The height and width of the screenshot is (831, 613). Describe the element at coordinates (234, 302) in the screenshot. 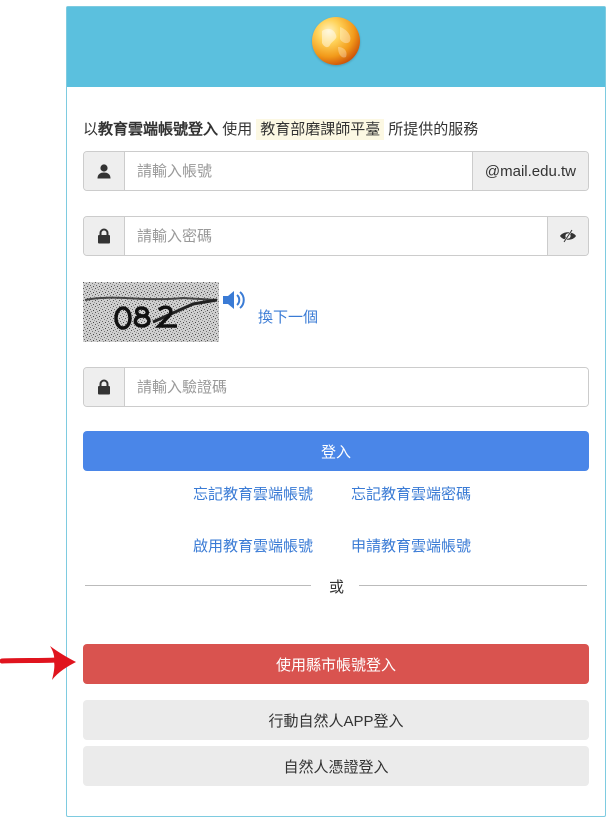

I see `audio-captcha-speaker-icon` at that location.